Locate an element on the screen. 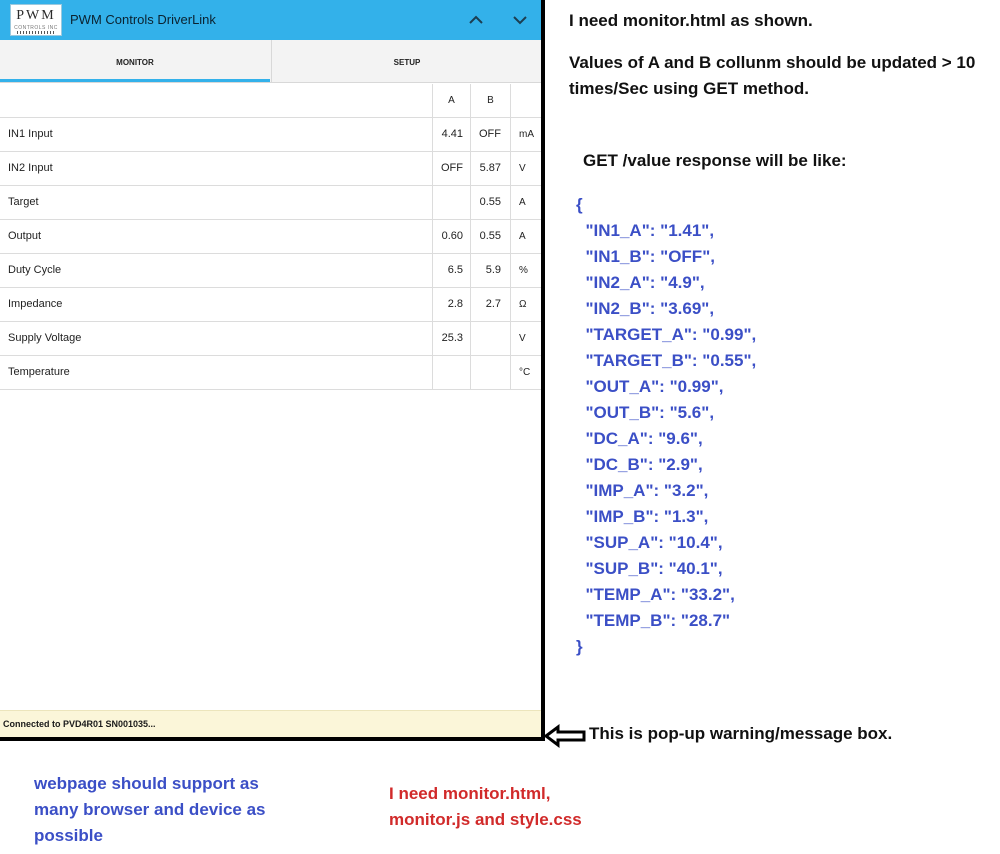  table-row: IN1 Input 4.41 OFF mA is located at coordinates (270, 135).